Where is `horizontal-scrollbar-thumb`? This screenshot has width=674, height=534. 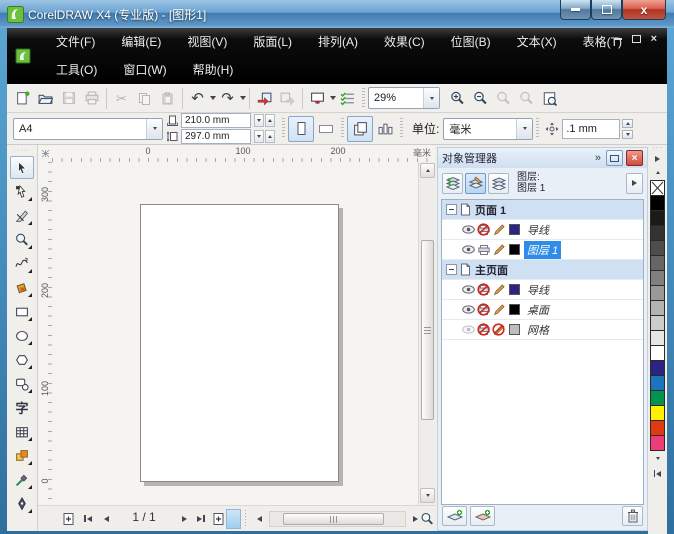 horizontal-scrollbar-thumb is located at coordinates (333, 519).